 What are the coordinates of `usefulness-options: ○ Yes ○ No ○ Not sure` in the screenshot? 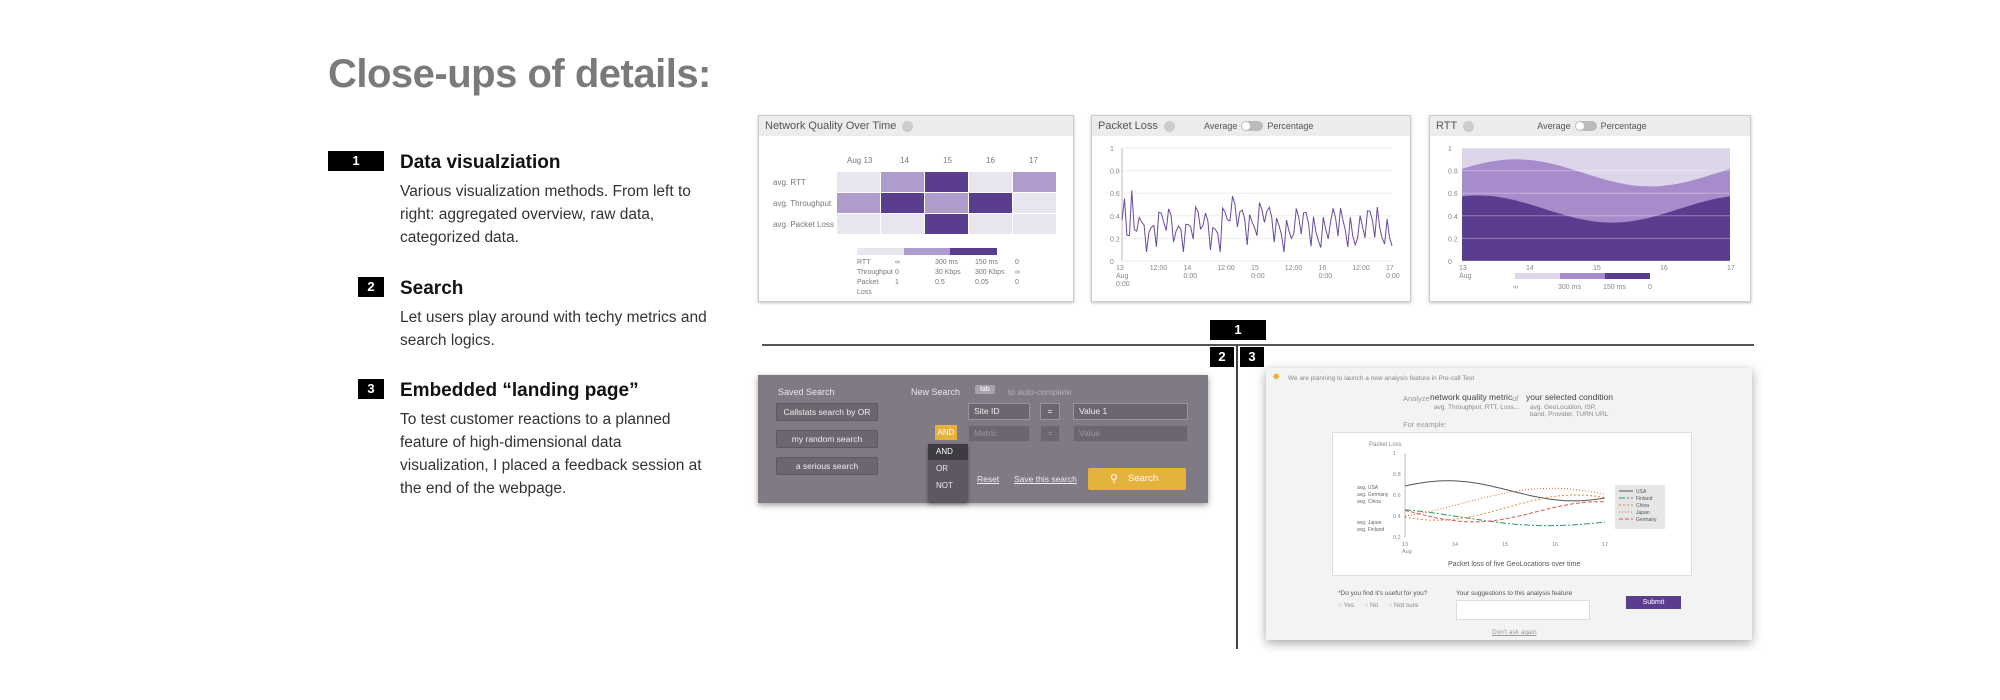 It's located at (1378, 605).